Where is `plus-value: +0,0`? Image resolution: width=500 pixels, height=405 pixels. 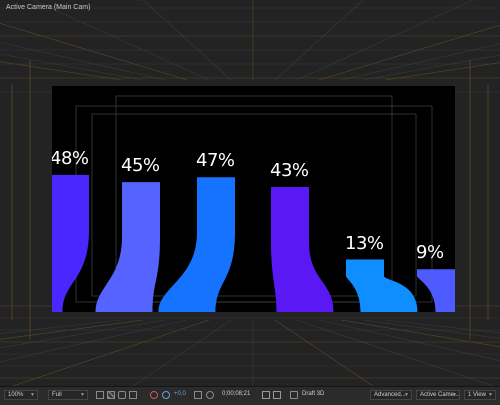 plus-value: +0,0 is located at coordinates (180, 394).